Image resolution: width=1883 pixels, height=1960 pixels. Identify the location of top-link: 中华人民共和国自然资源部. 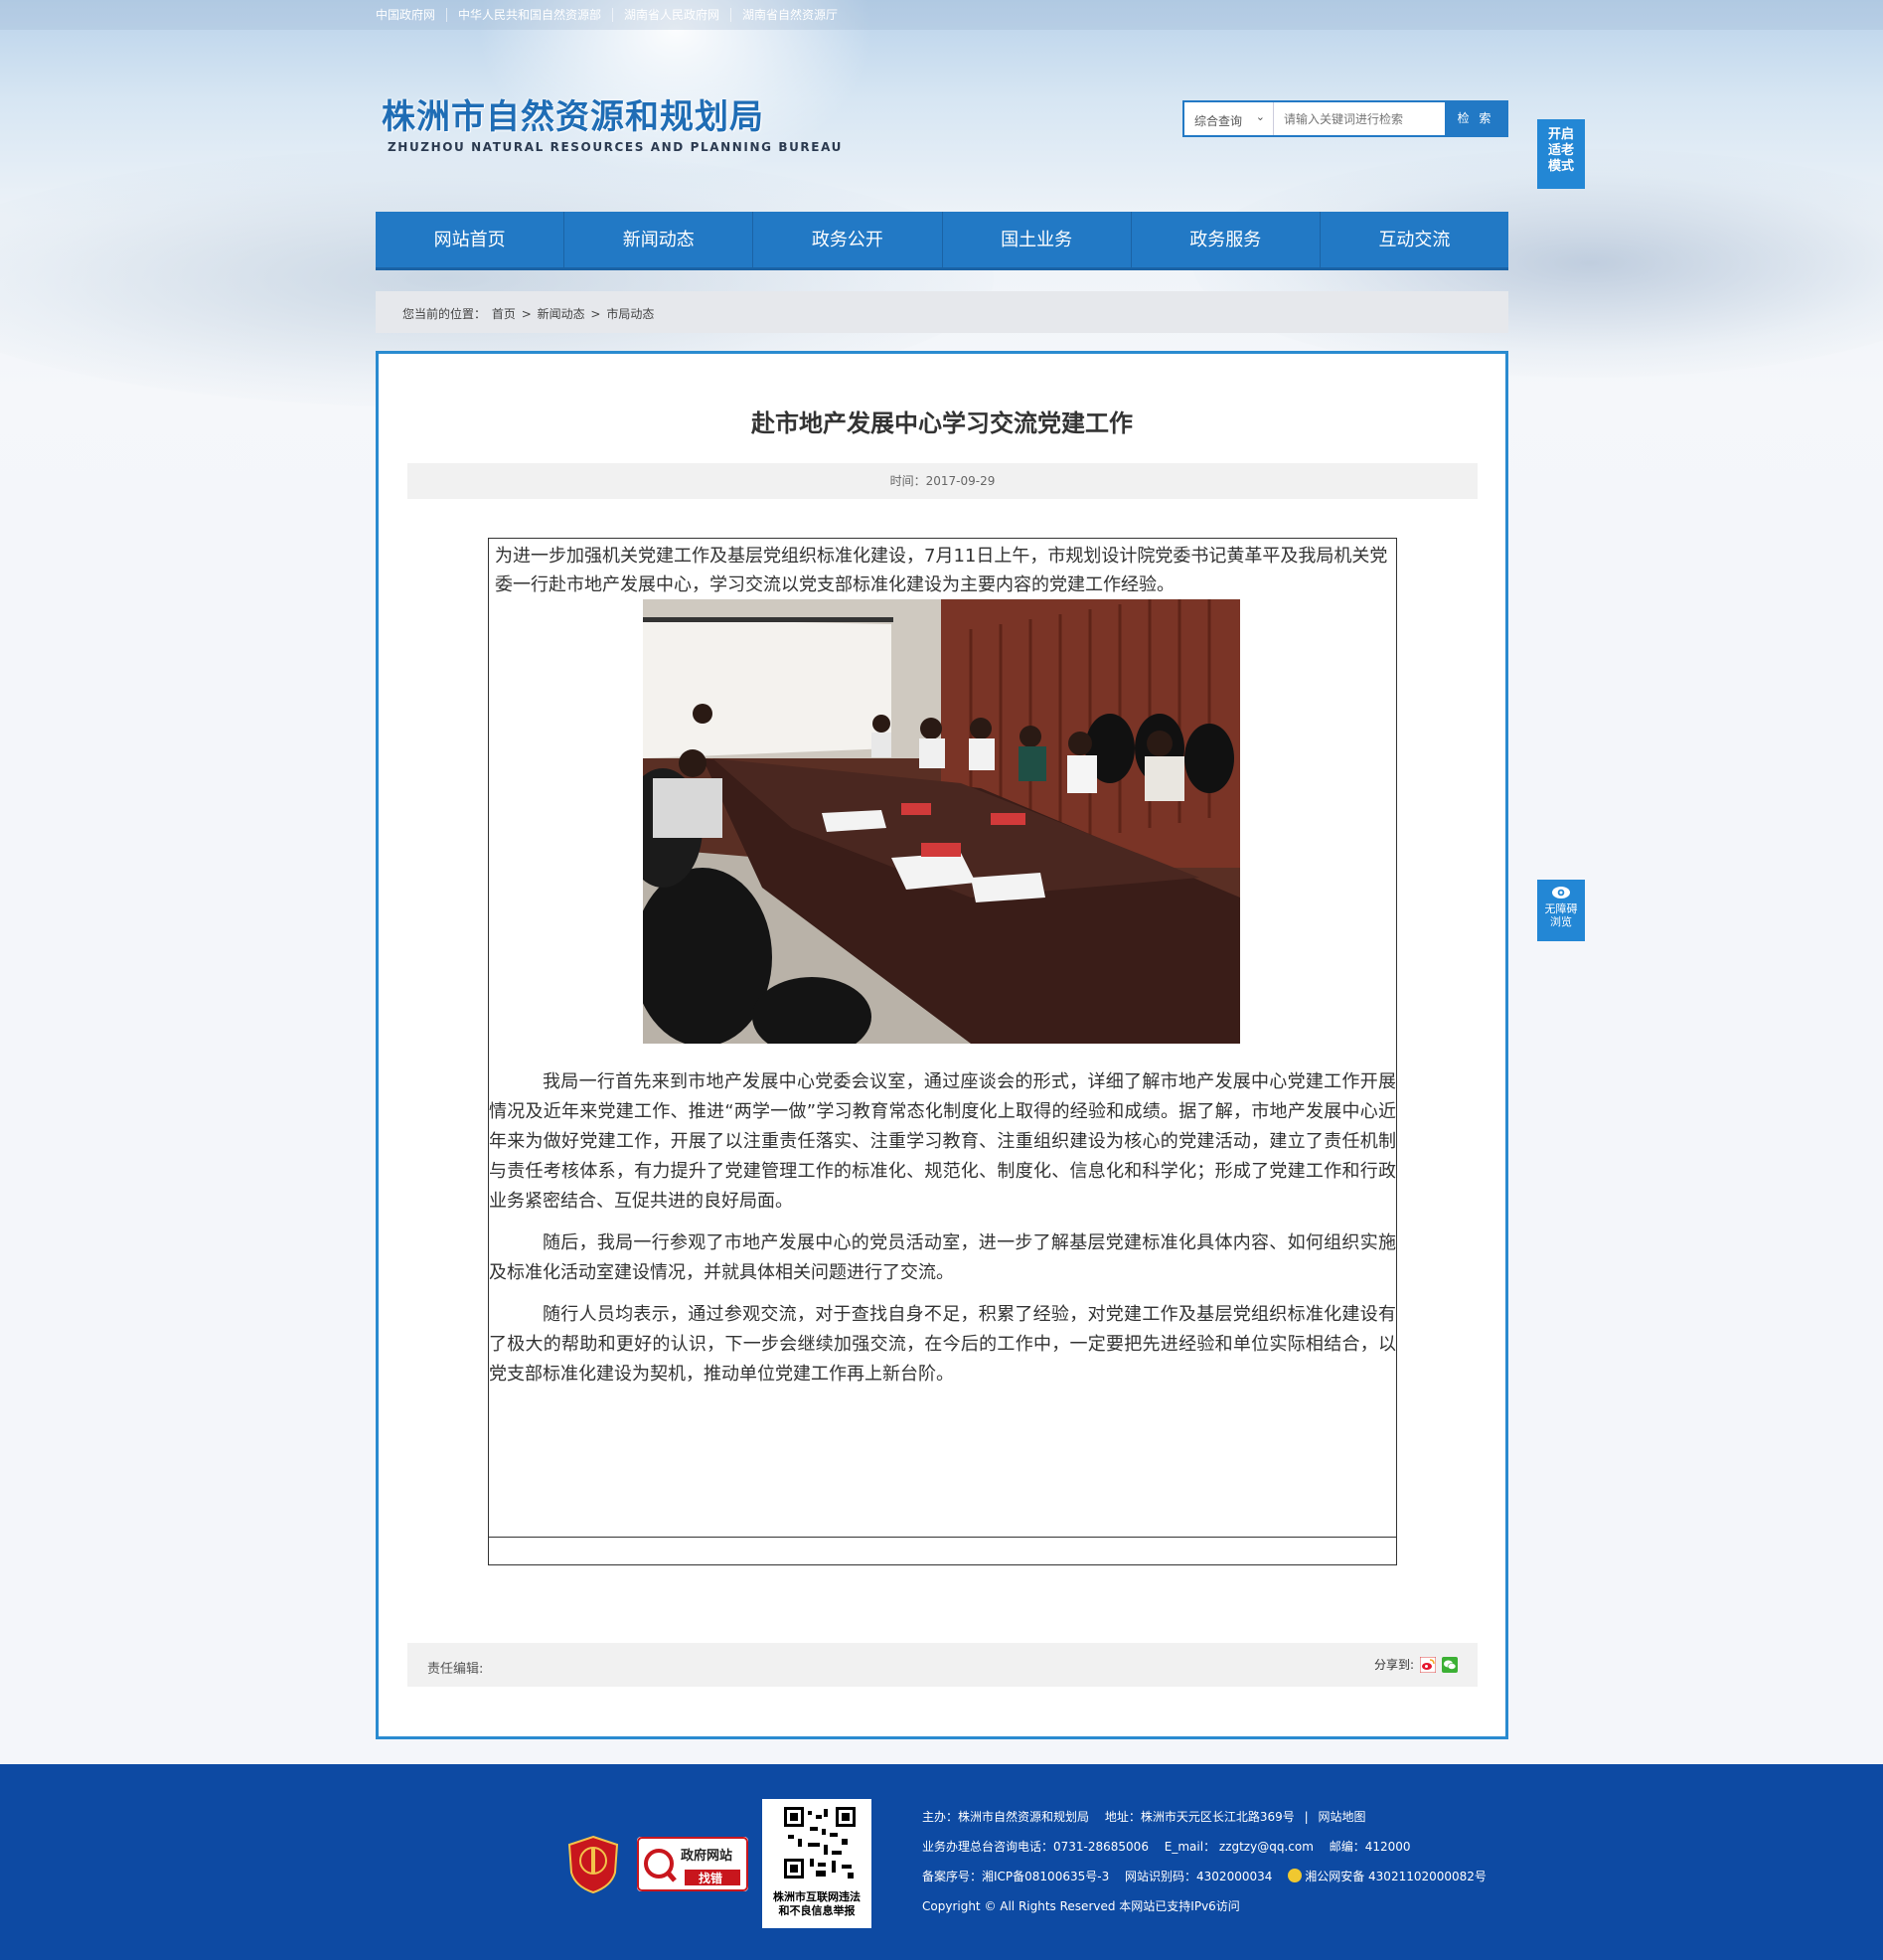
(529, 15).